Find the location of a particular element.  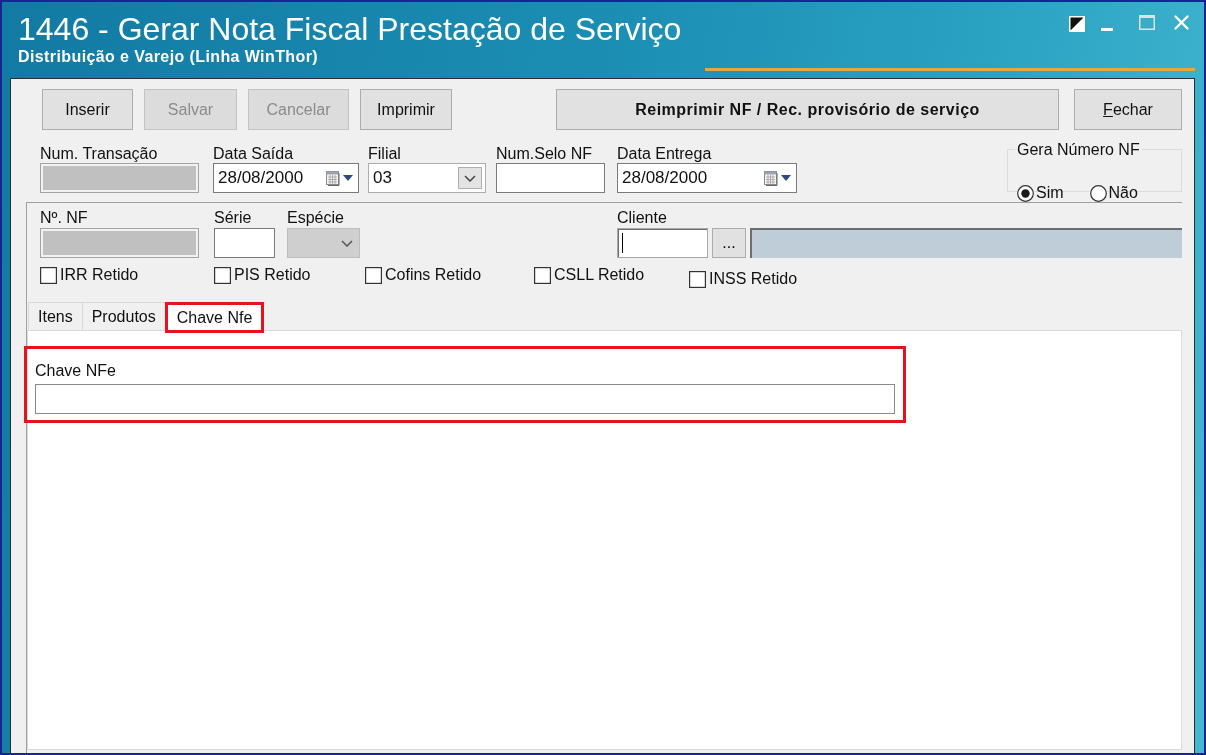

contrast-icon is located at coordinates (1077, 24).